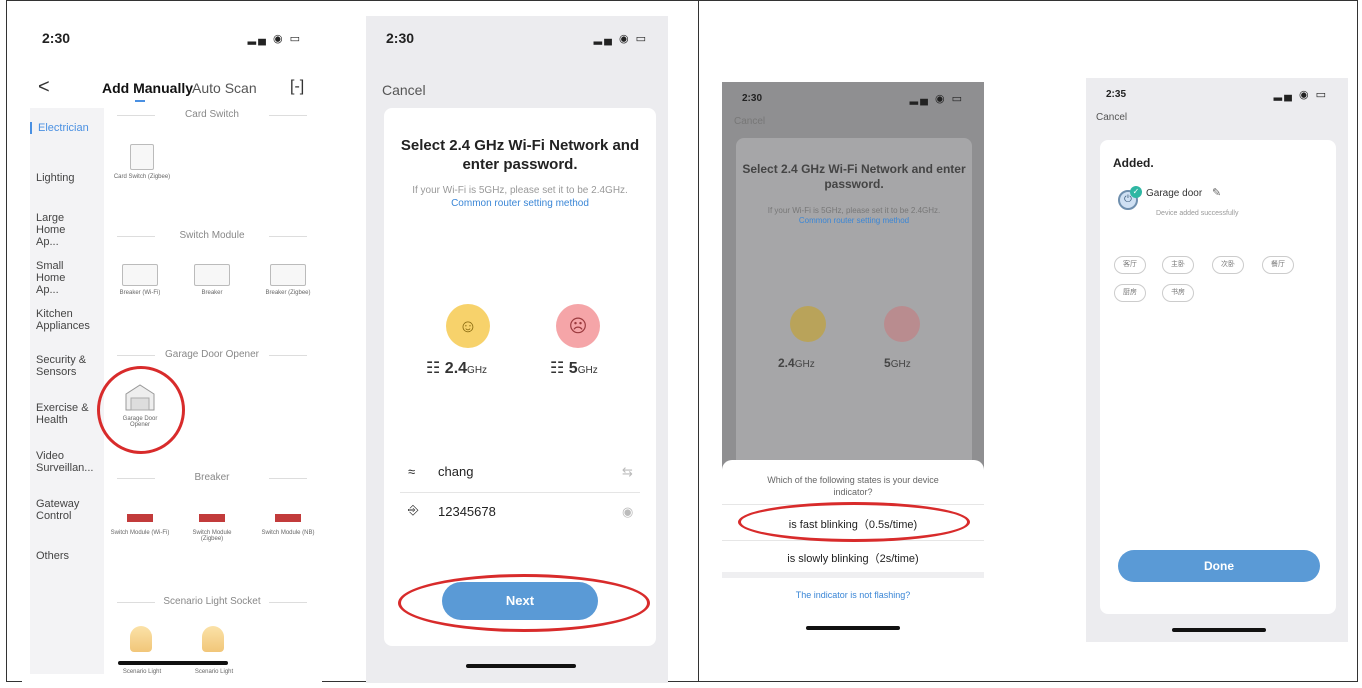  Describe the element at coordinates (140, 101) in the screenshot. I see `tab-underline` at that location.